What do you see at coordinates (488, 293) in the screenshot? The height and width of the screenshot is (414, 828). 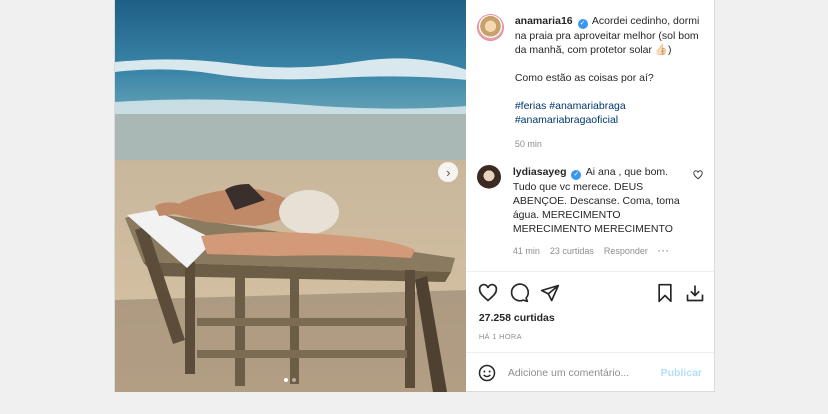 I see `heart-icon` at bounding box center [488, 293].